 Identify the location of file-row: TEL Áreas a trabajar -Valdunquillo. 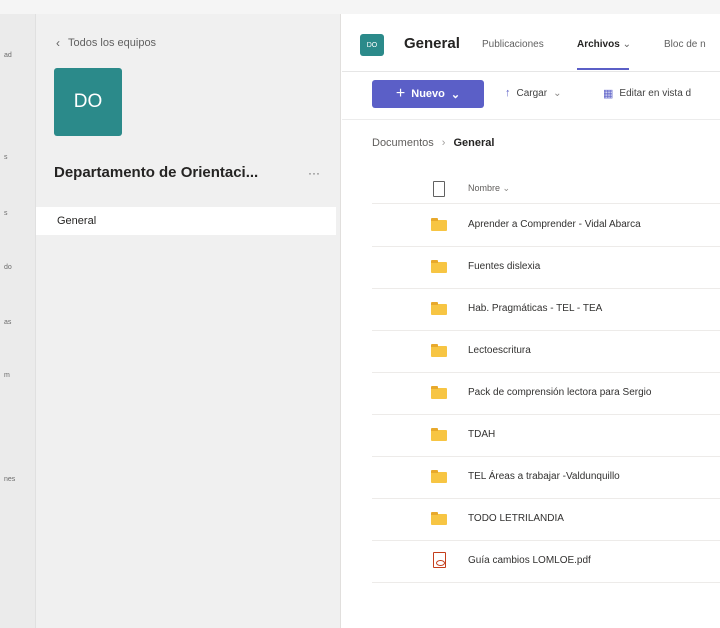
(546, 478).